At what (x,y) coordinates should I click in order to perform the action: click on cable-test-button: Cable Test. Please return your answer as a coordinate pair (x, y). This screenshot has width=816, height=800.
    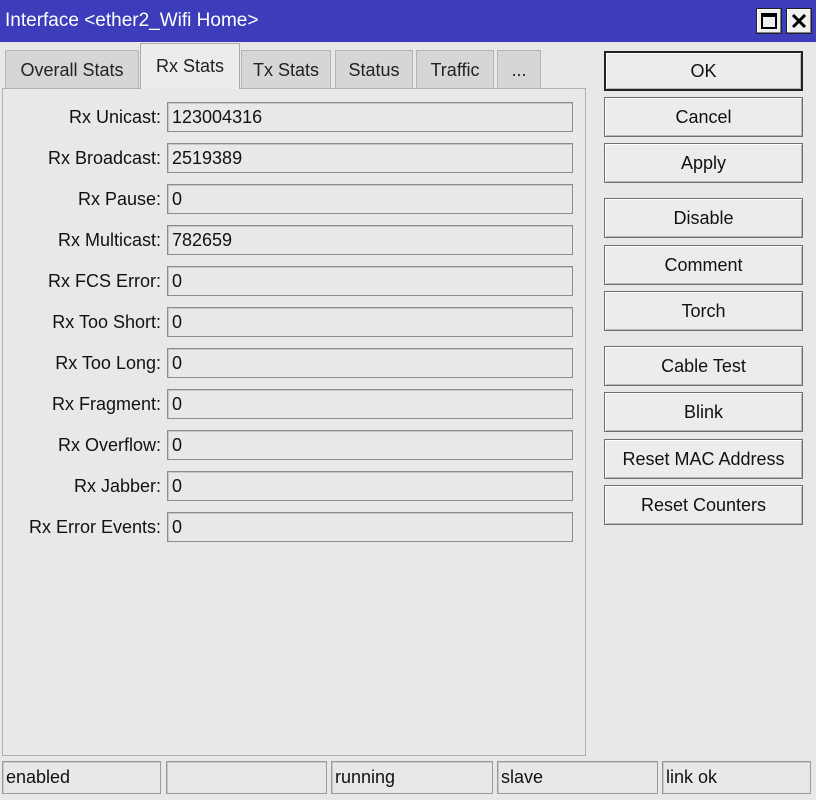
    Looking at the image, I should click on (703, 366).